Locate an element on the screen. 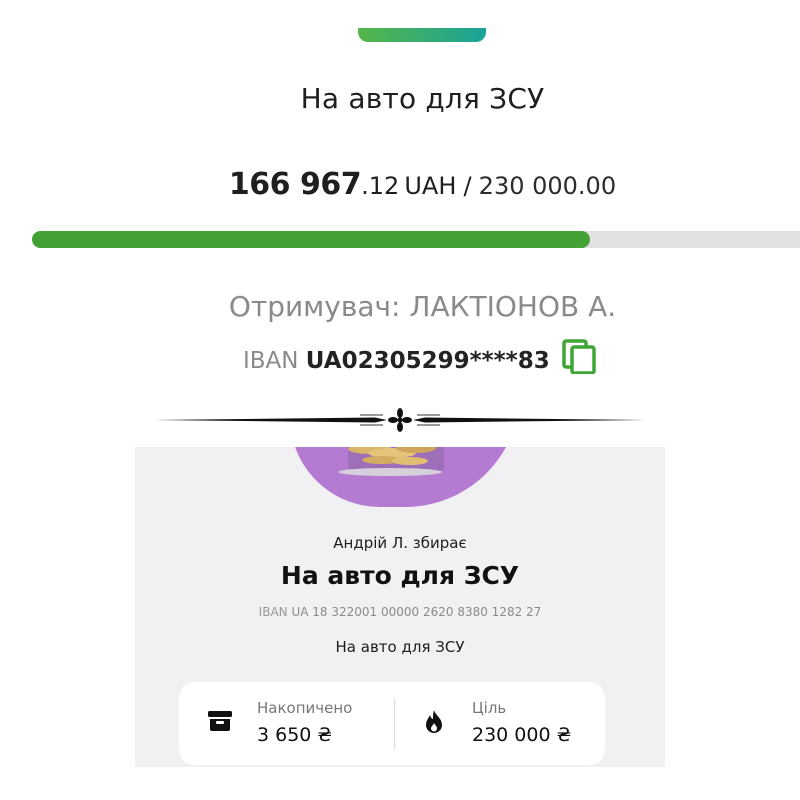 Image resolution: width=800 pixels, height=800 pixels. top-accent-tab is located at coordinates (422, 35).